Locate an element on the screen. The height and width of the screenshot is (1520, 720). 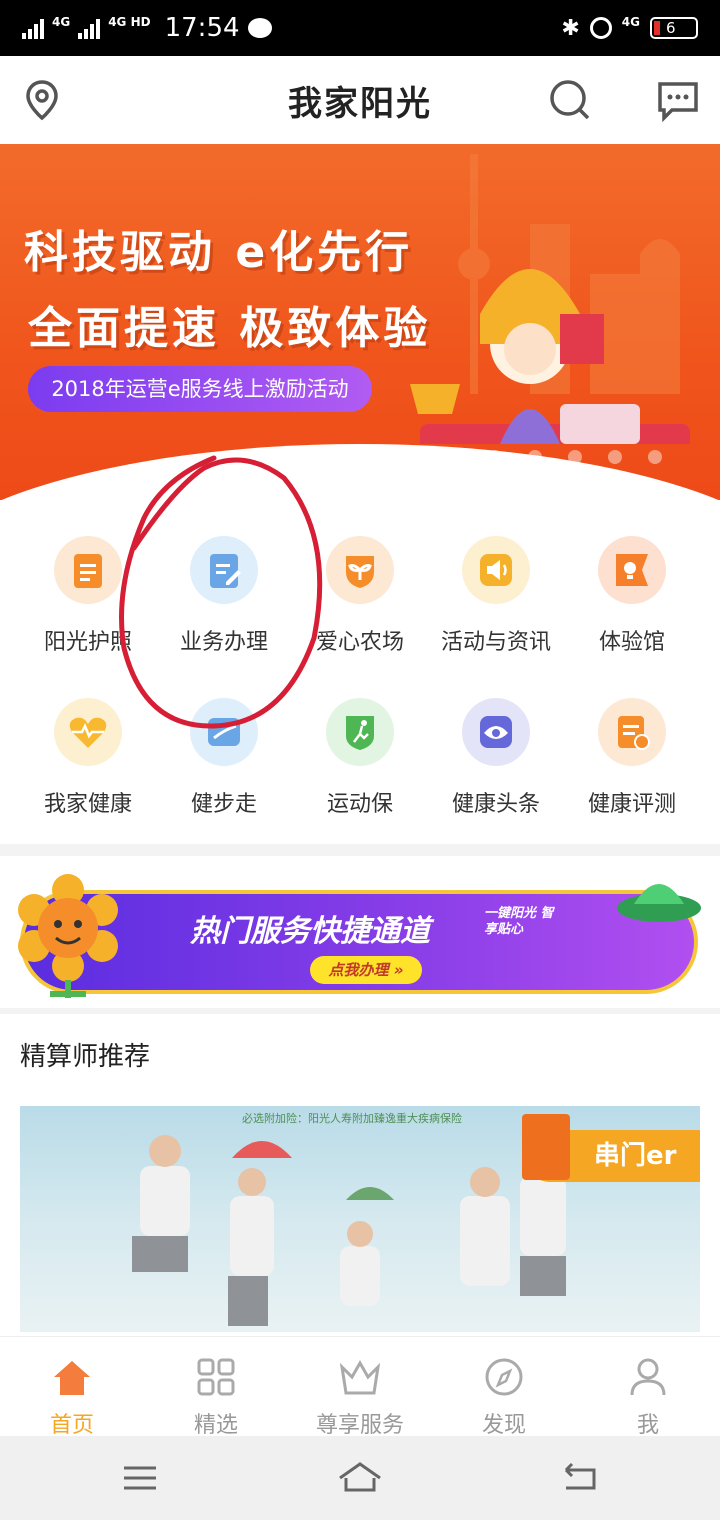
eye-icon is located at coordinates (496, 732).